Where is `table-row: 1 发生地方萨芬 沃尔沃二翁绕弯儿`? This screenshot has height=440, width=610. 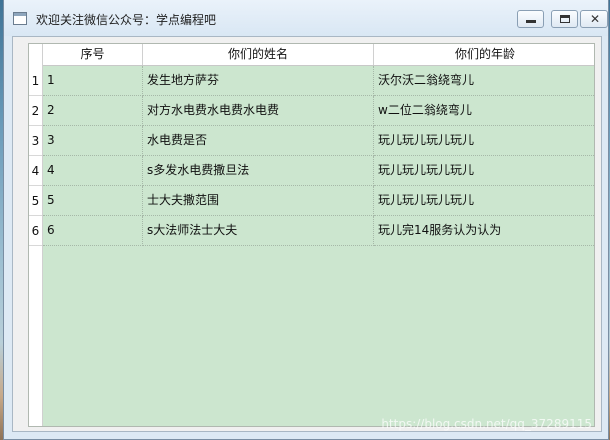 table-row: 1 发生地方萨芬 沃尔沃二翁绕弯儿 is located at coordinates (318, 81).